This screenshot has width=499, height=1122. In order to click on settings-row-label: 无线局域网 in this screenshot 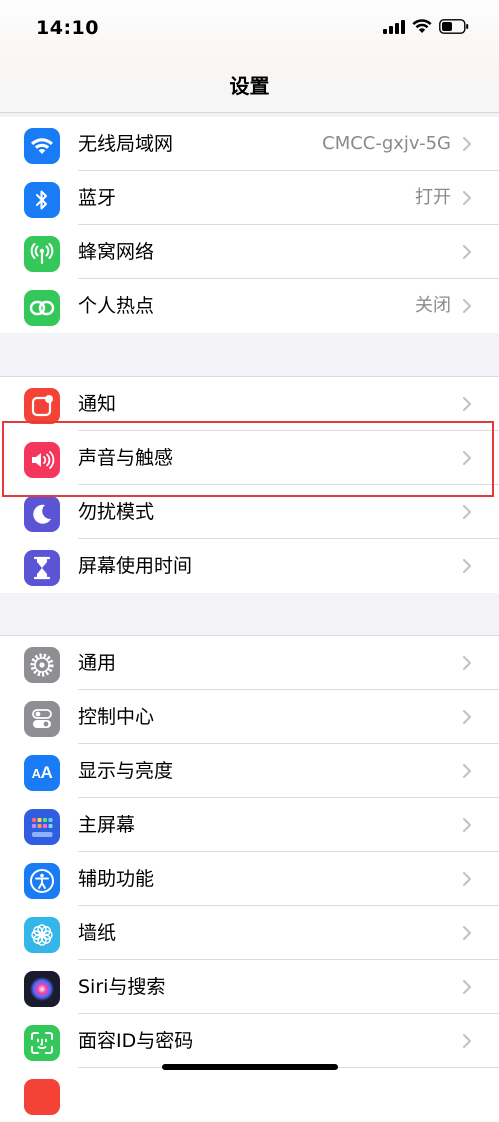, I will do `click(126, 144)`.